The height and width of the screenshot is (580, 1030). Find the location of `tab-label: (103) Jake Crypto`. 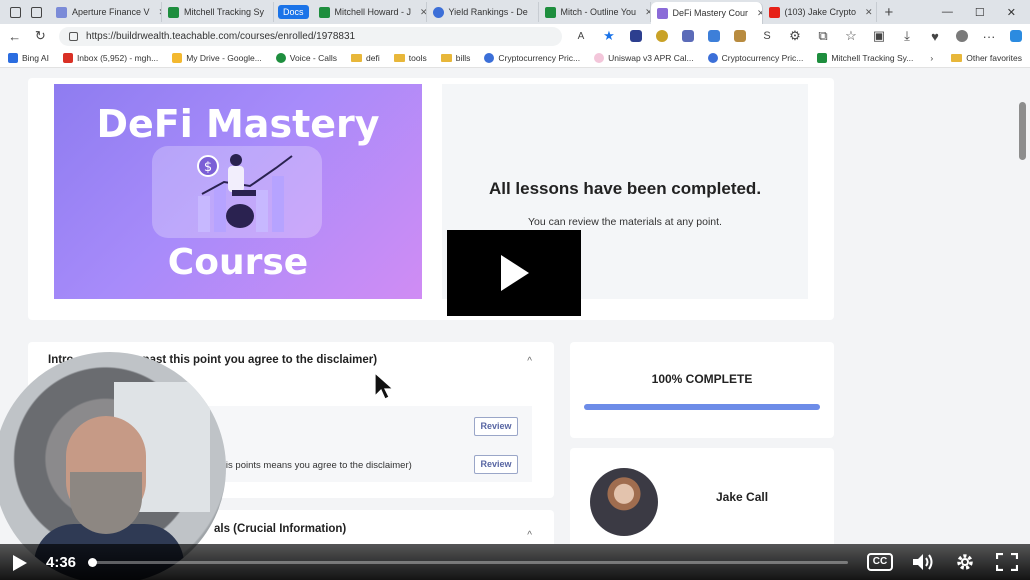

tab-label: (103) Jake Crypto is located at coordinates (820, 12).